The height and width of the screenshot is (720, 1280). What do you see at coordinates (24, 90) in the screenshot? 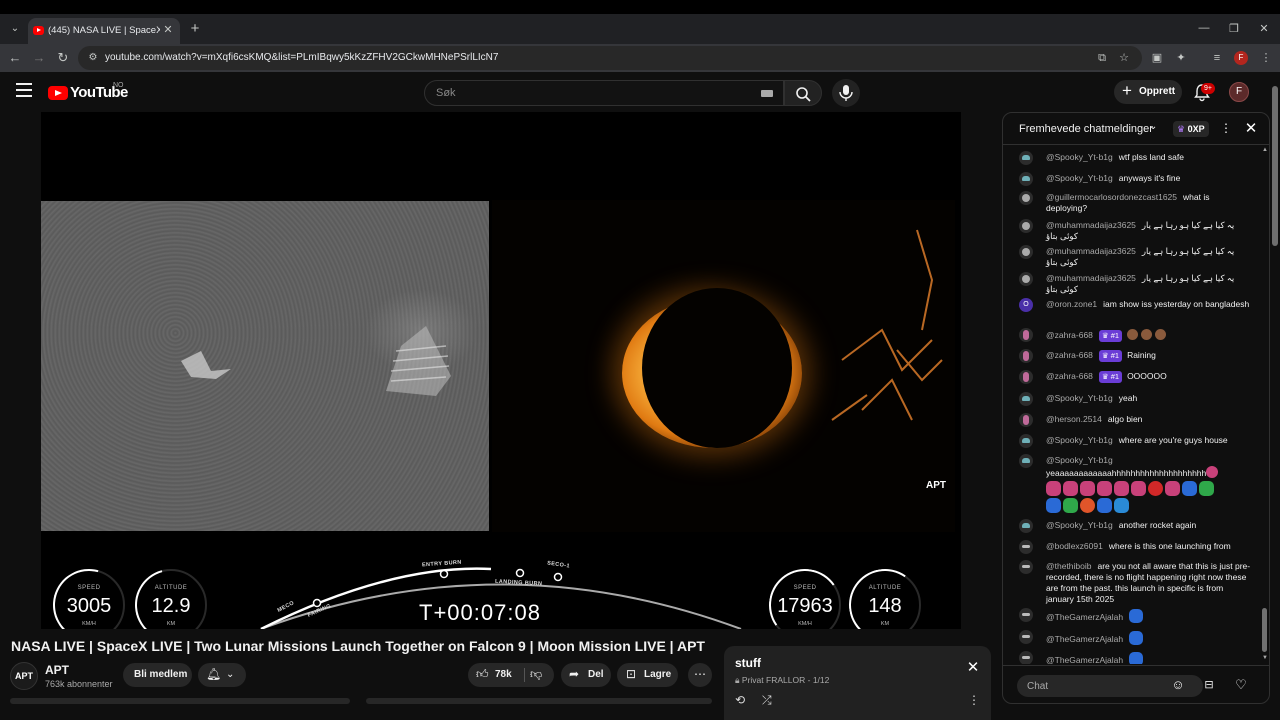
I see `menu-hamburger-icon` at bounding box center [24, 90].